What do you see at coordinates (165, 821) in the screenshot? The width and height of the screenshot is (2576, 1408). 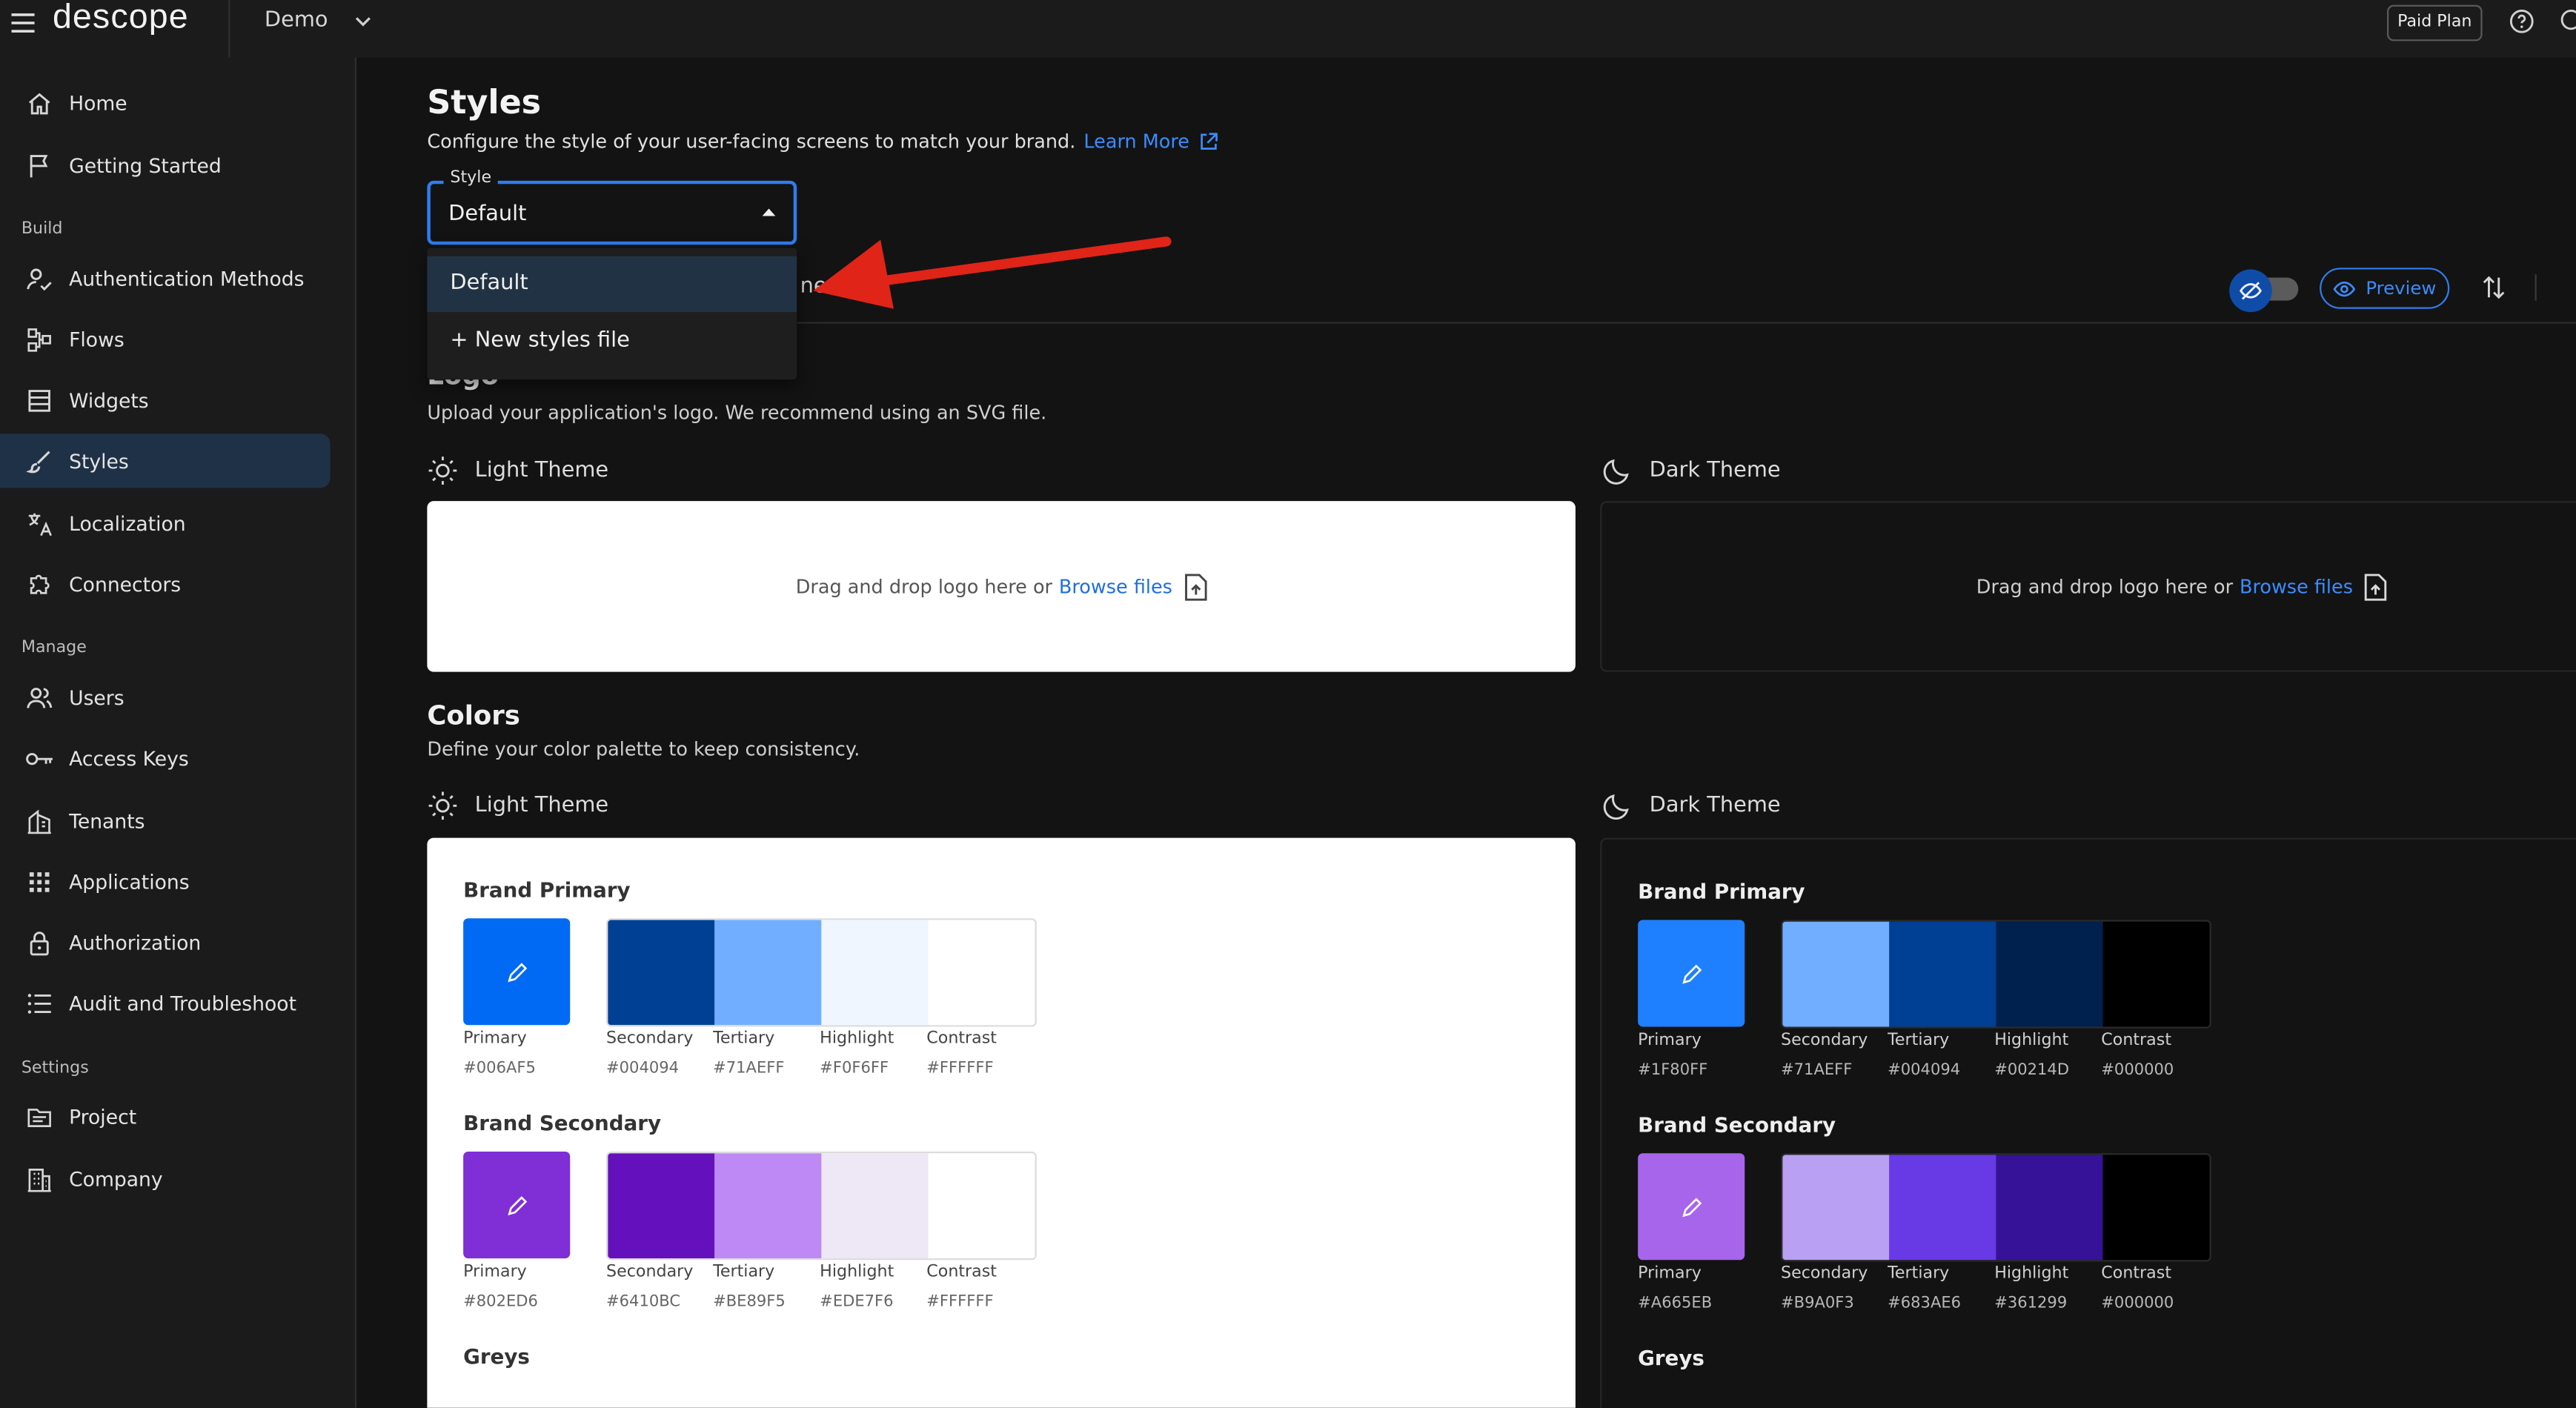 I see `sidebar-item-tenants: Tenants` at bounding box center [165, 821].